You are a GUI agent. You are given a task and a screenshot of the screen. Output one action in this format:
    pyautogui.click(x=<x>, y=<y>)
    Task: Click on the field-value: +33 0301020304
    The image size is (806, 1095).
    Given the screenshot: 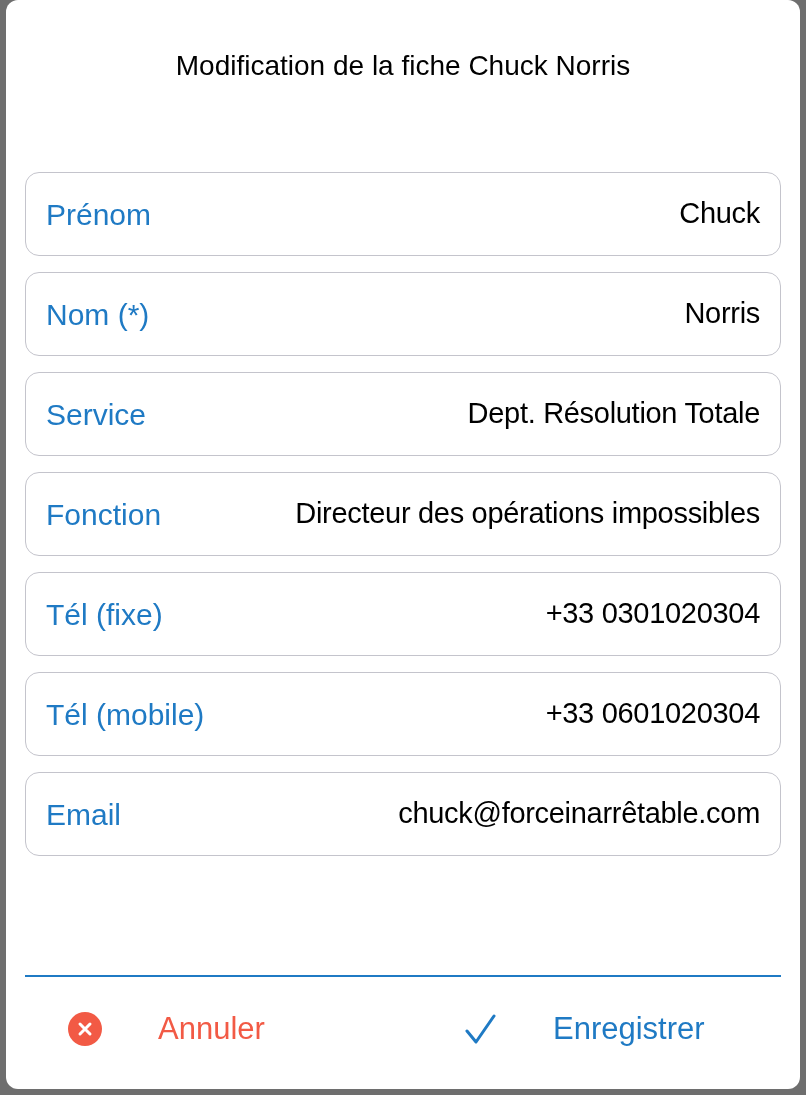 What is the action you would take?
    pyautogui.click(x=652, y=614)
    